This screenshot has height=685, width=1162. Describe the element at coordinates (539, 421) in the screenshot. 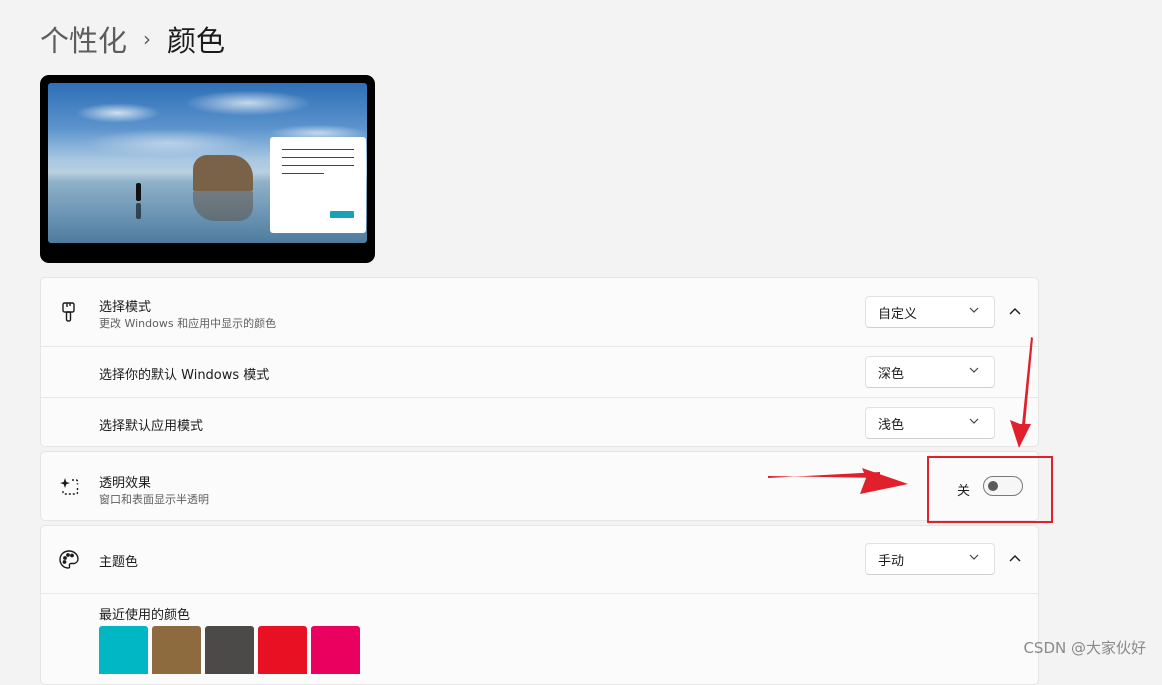

I see `app-mode-row: 选择默认应用模式 浅色` at that location.